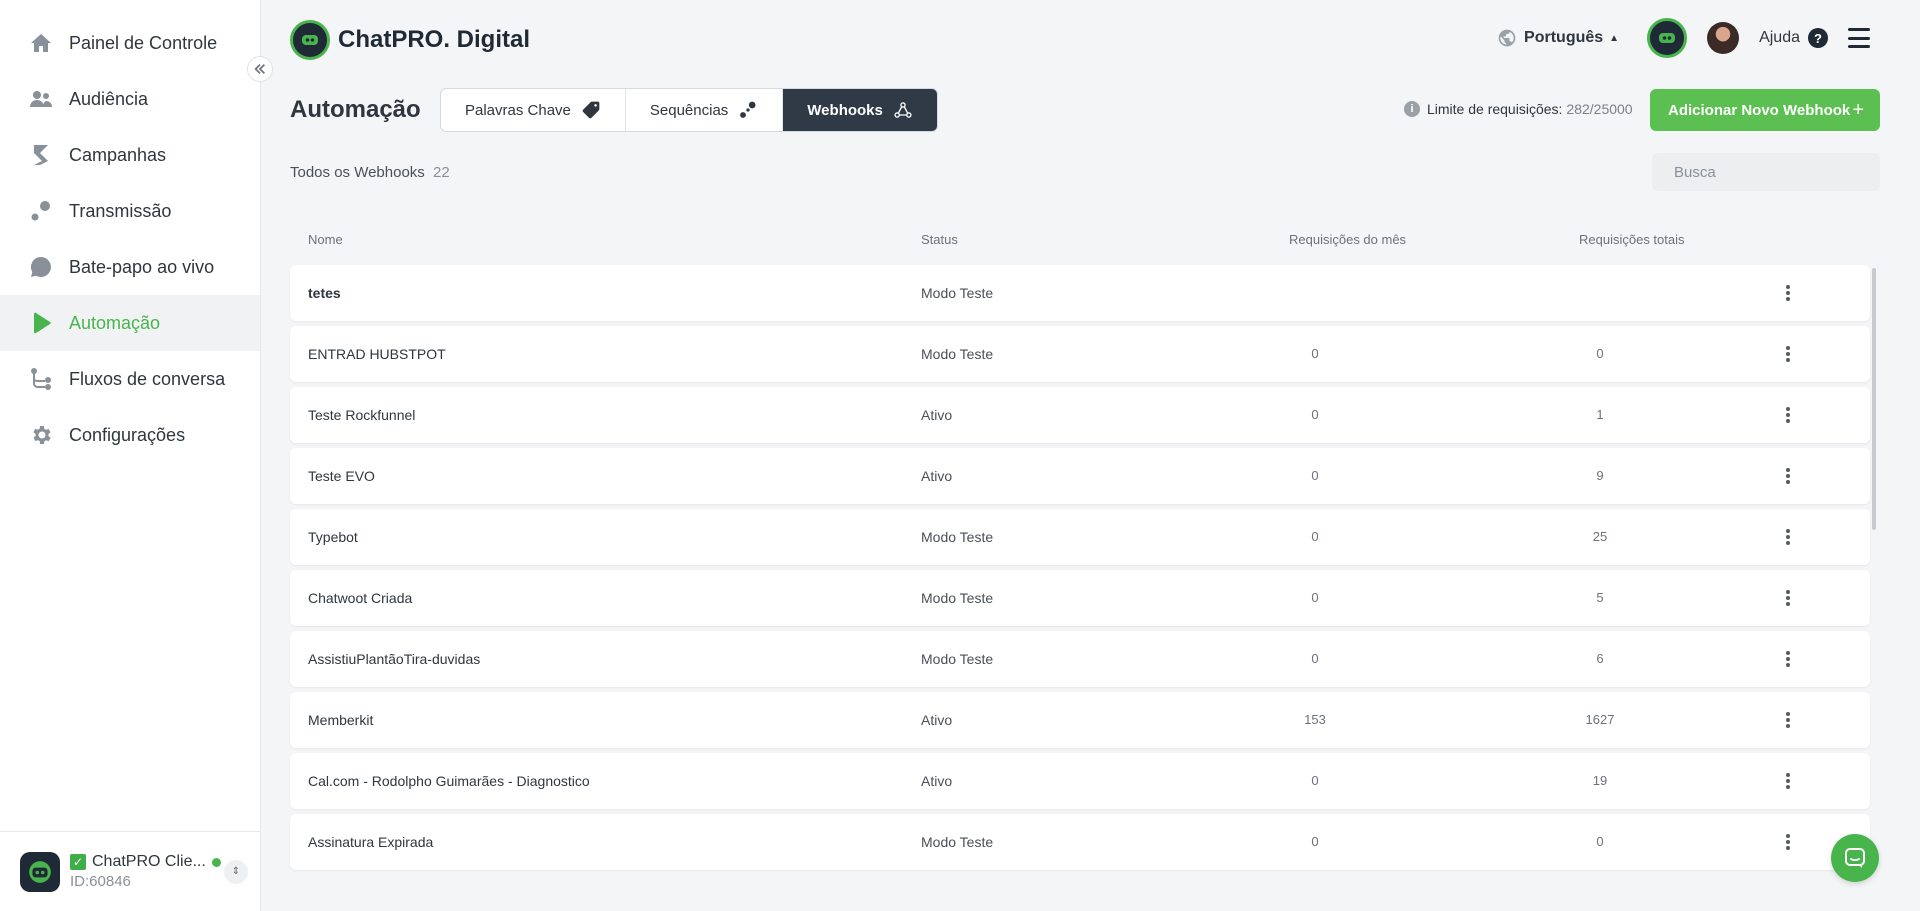 The image size is (1920, 911). What do you see at coordinates (533, 110) in the screenshot?
I see `tab-palavras-chave: Palavras Chave` at bounding box center [533, 110].